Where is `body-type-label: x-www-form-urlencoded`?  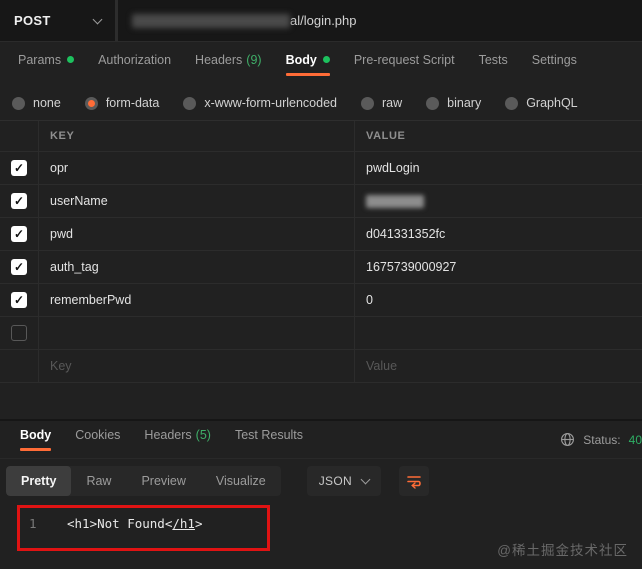
body-type-label: x-www-form-urlencoded is located at coordinates (270, 103).